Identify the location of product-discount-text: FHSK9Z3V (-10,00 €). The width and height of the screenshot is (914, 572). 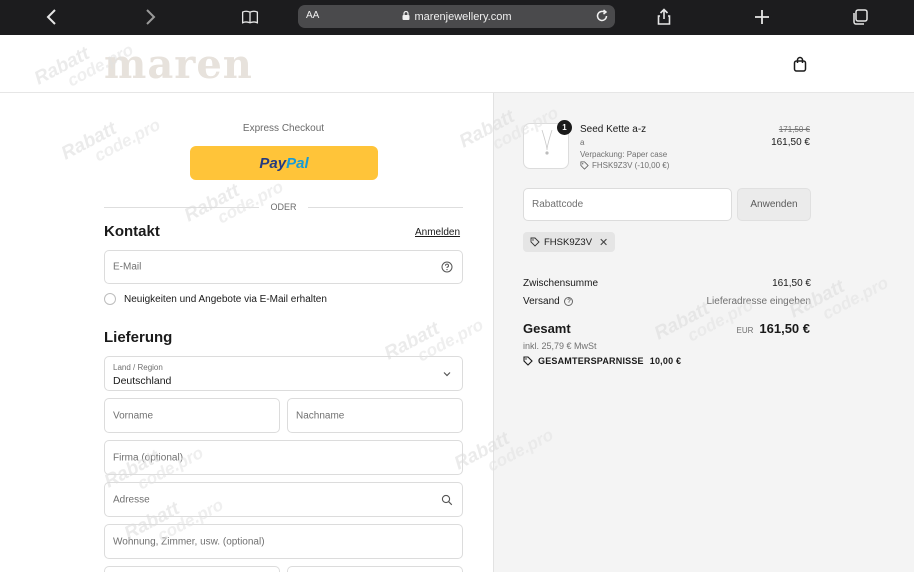
(631, 165).